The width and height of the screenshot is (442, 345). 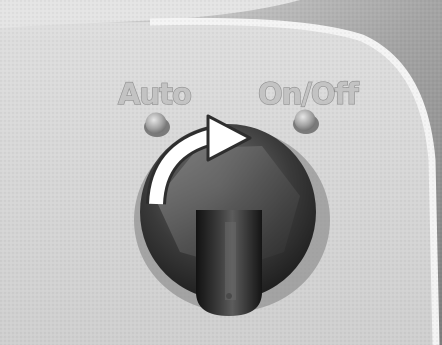 I want to click on knob-pointer-dot, so click(x=229, y=296).